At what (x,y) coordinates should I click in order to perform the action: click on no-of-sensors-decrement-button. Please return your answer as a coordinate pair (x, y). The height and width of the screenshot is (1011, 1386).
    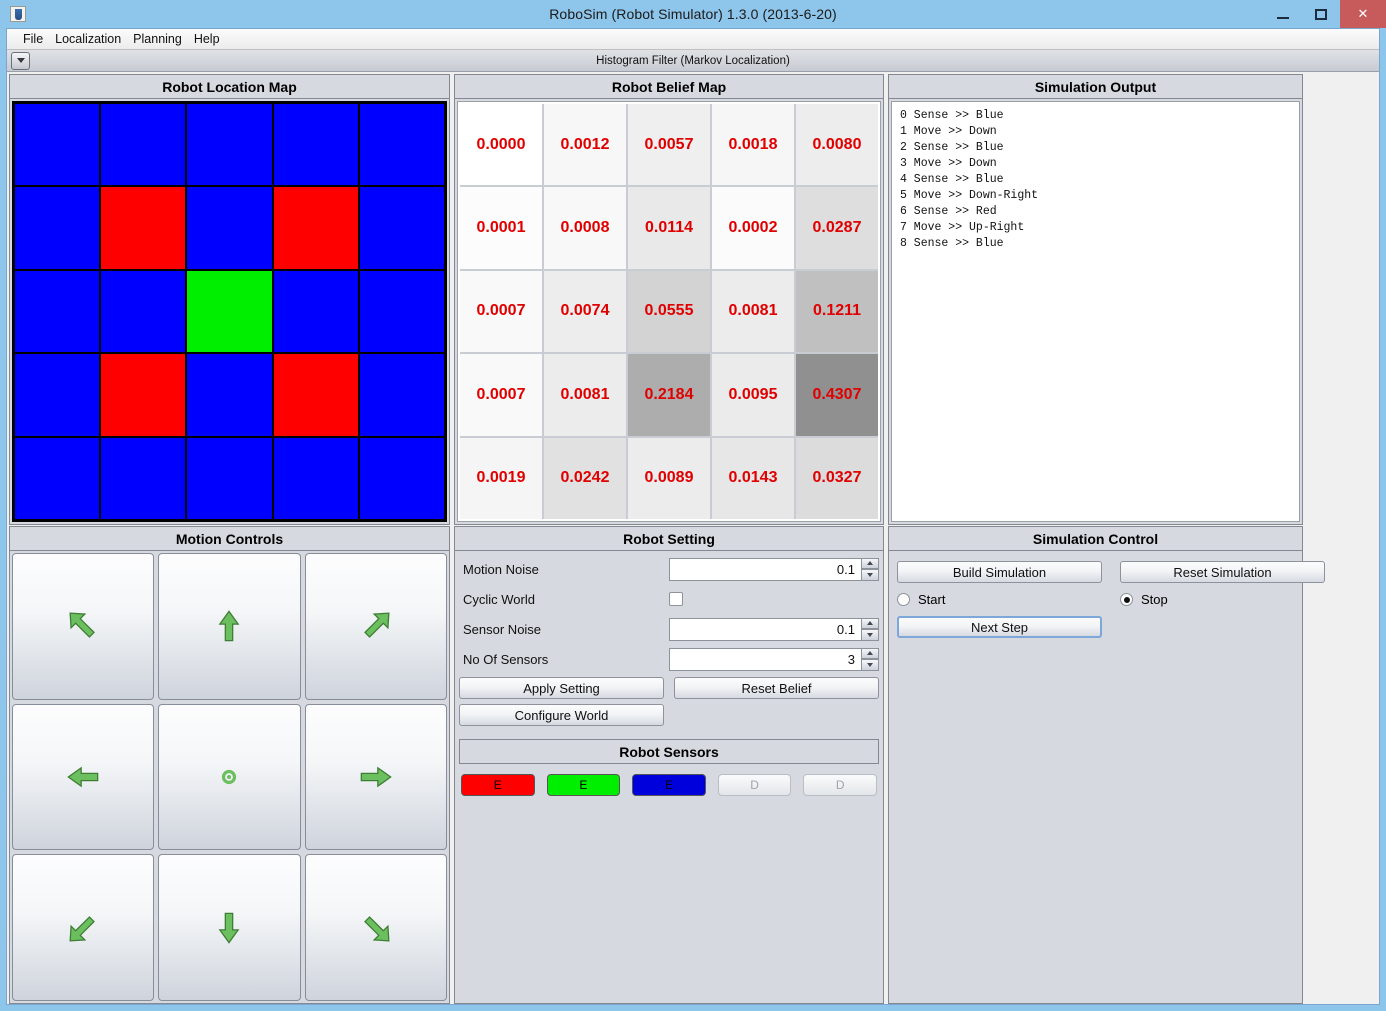
    Looking at the image, I should click on (870, 665).